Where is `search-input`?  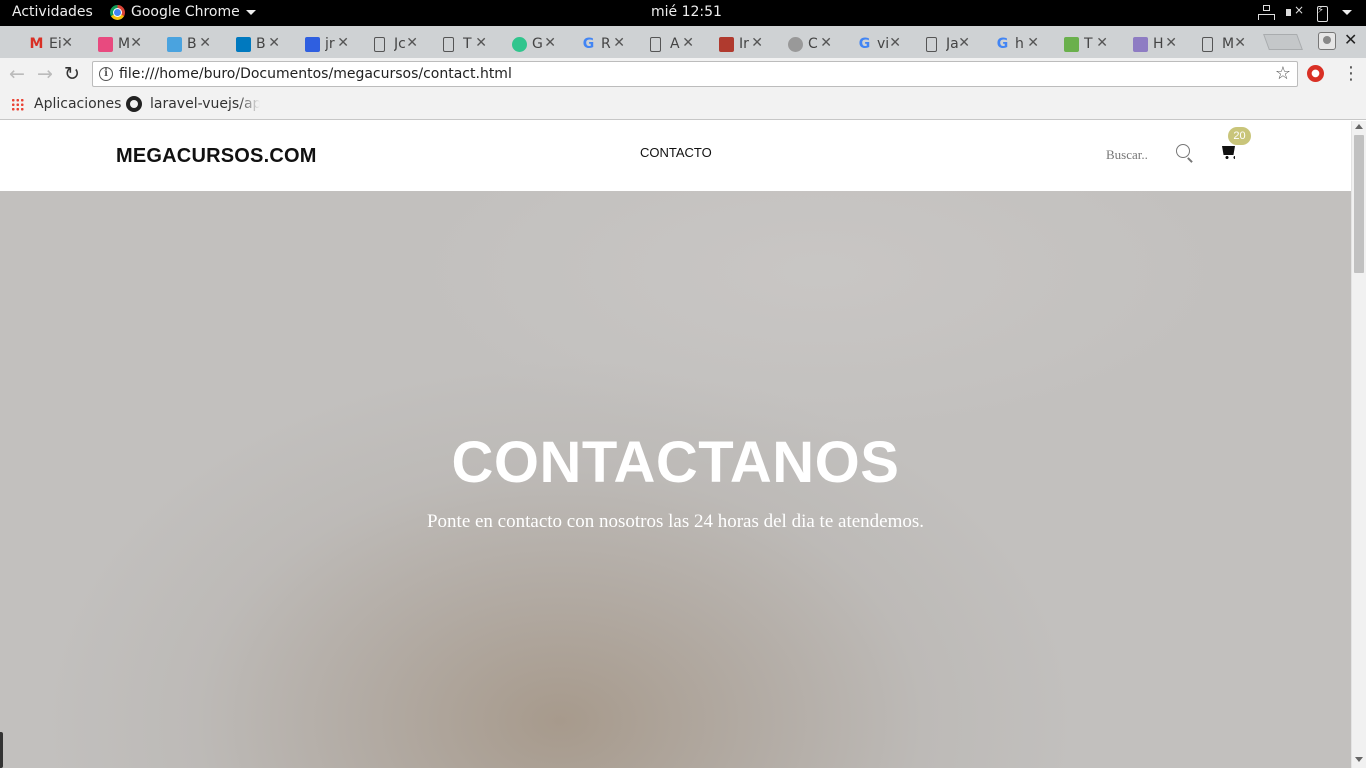 search-input is located at coordinates (1133, 155).